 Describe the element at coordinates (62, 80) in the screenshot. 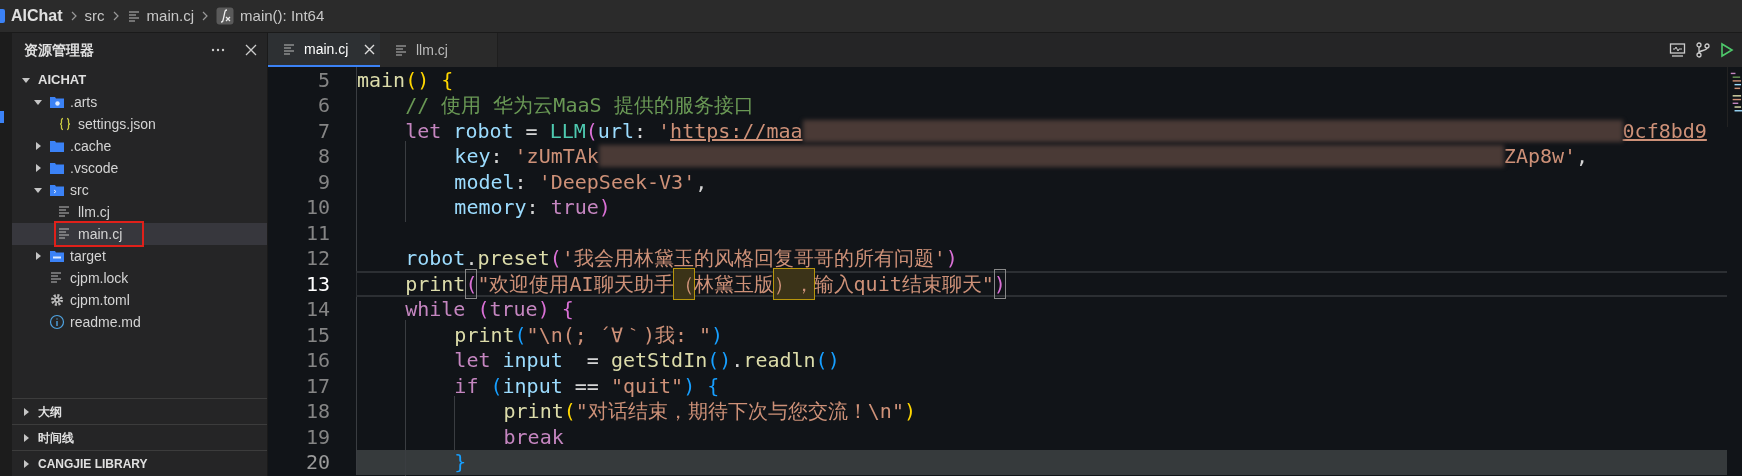

I see `tree-item: AICHAT` at that location.